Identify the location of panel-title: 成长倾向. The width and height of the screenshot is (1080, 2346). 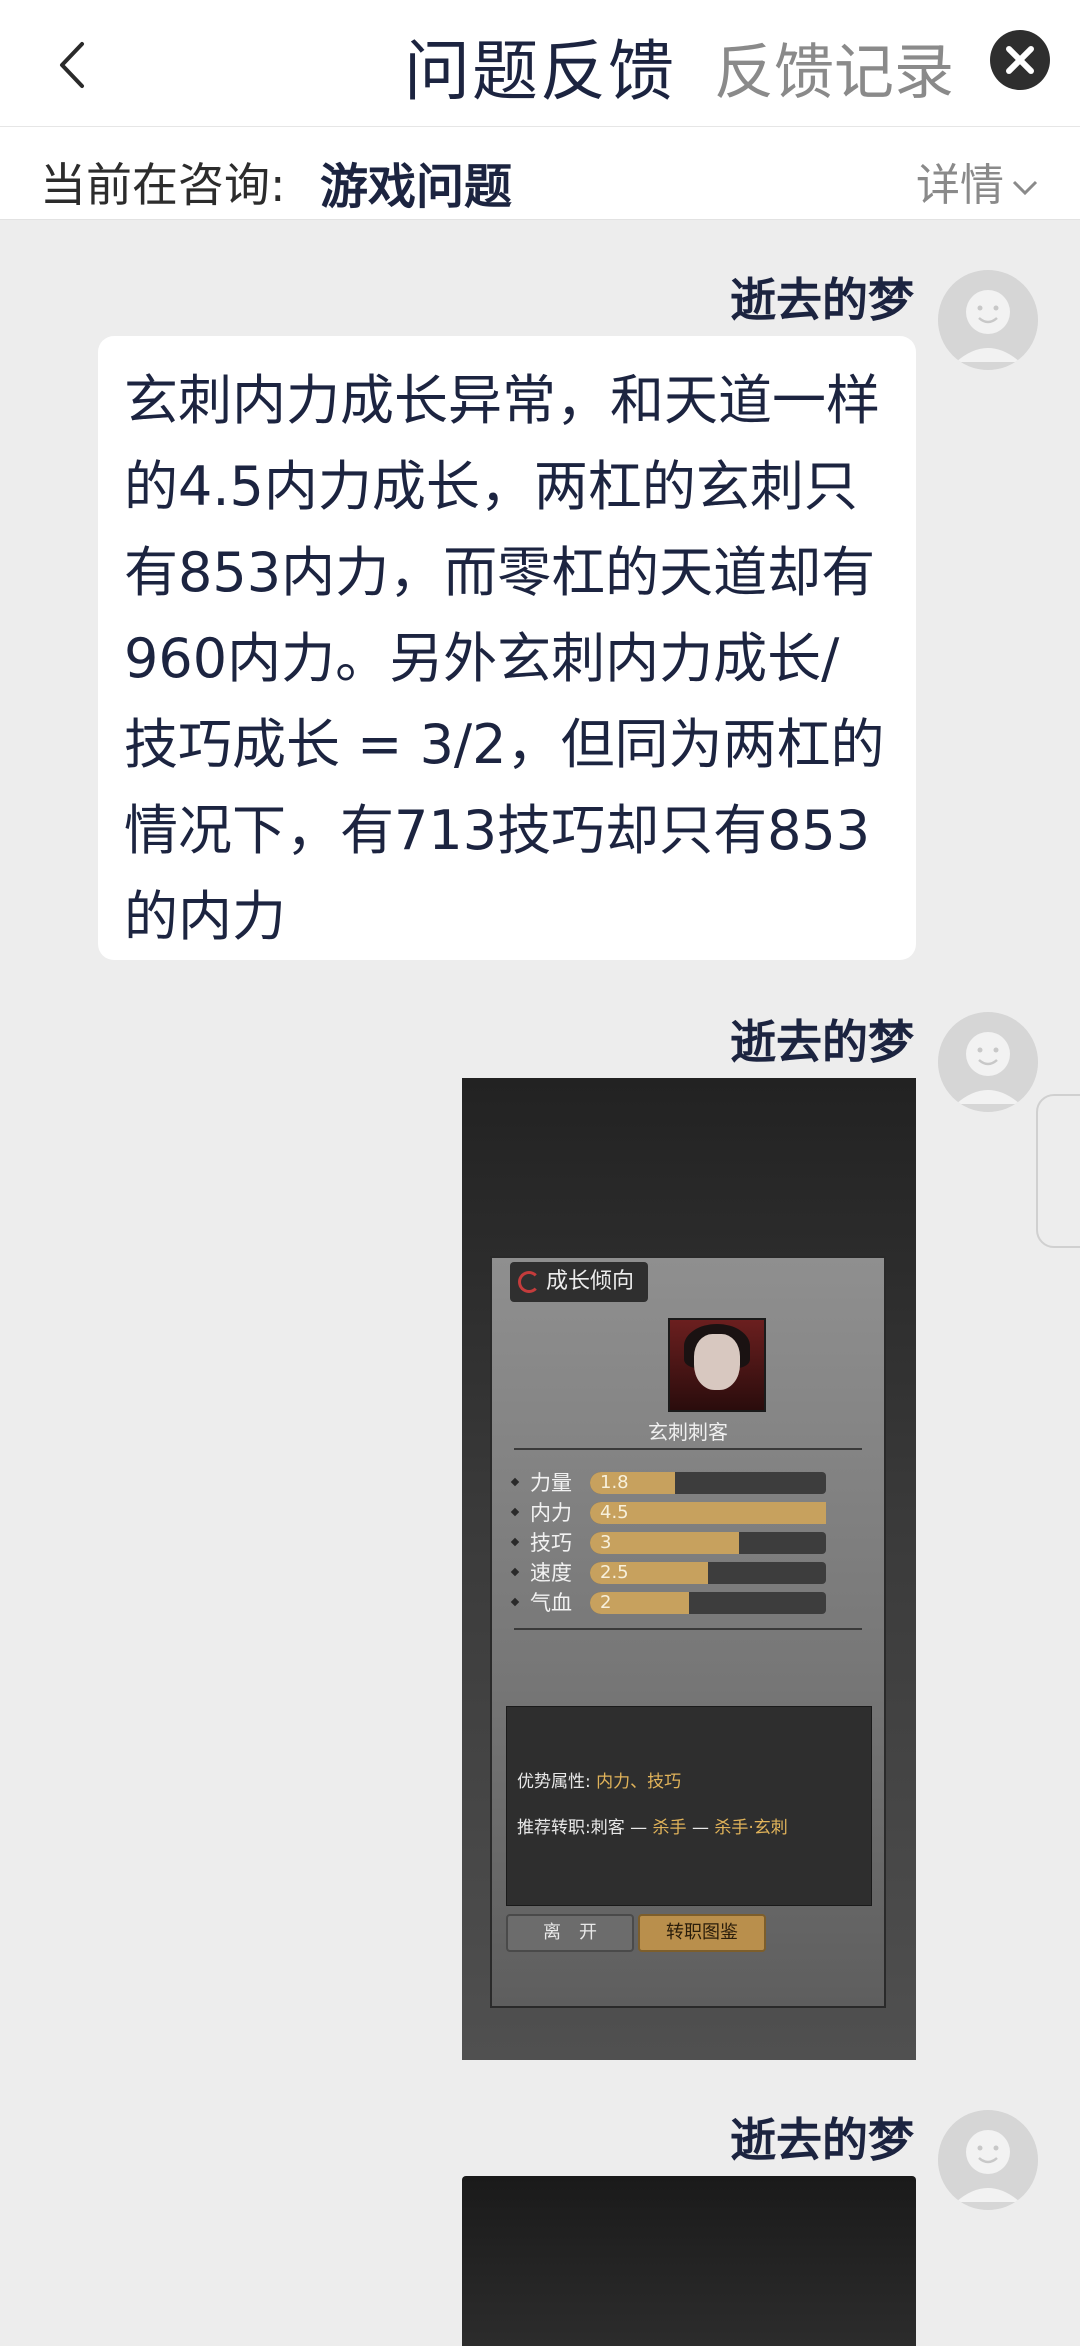
(579, 1282).